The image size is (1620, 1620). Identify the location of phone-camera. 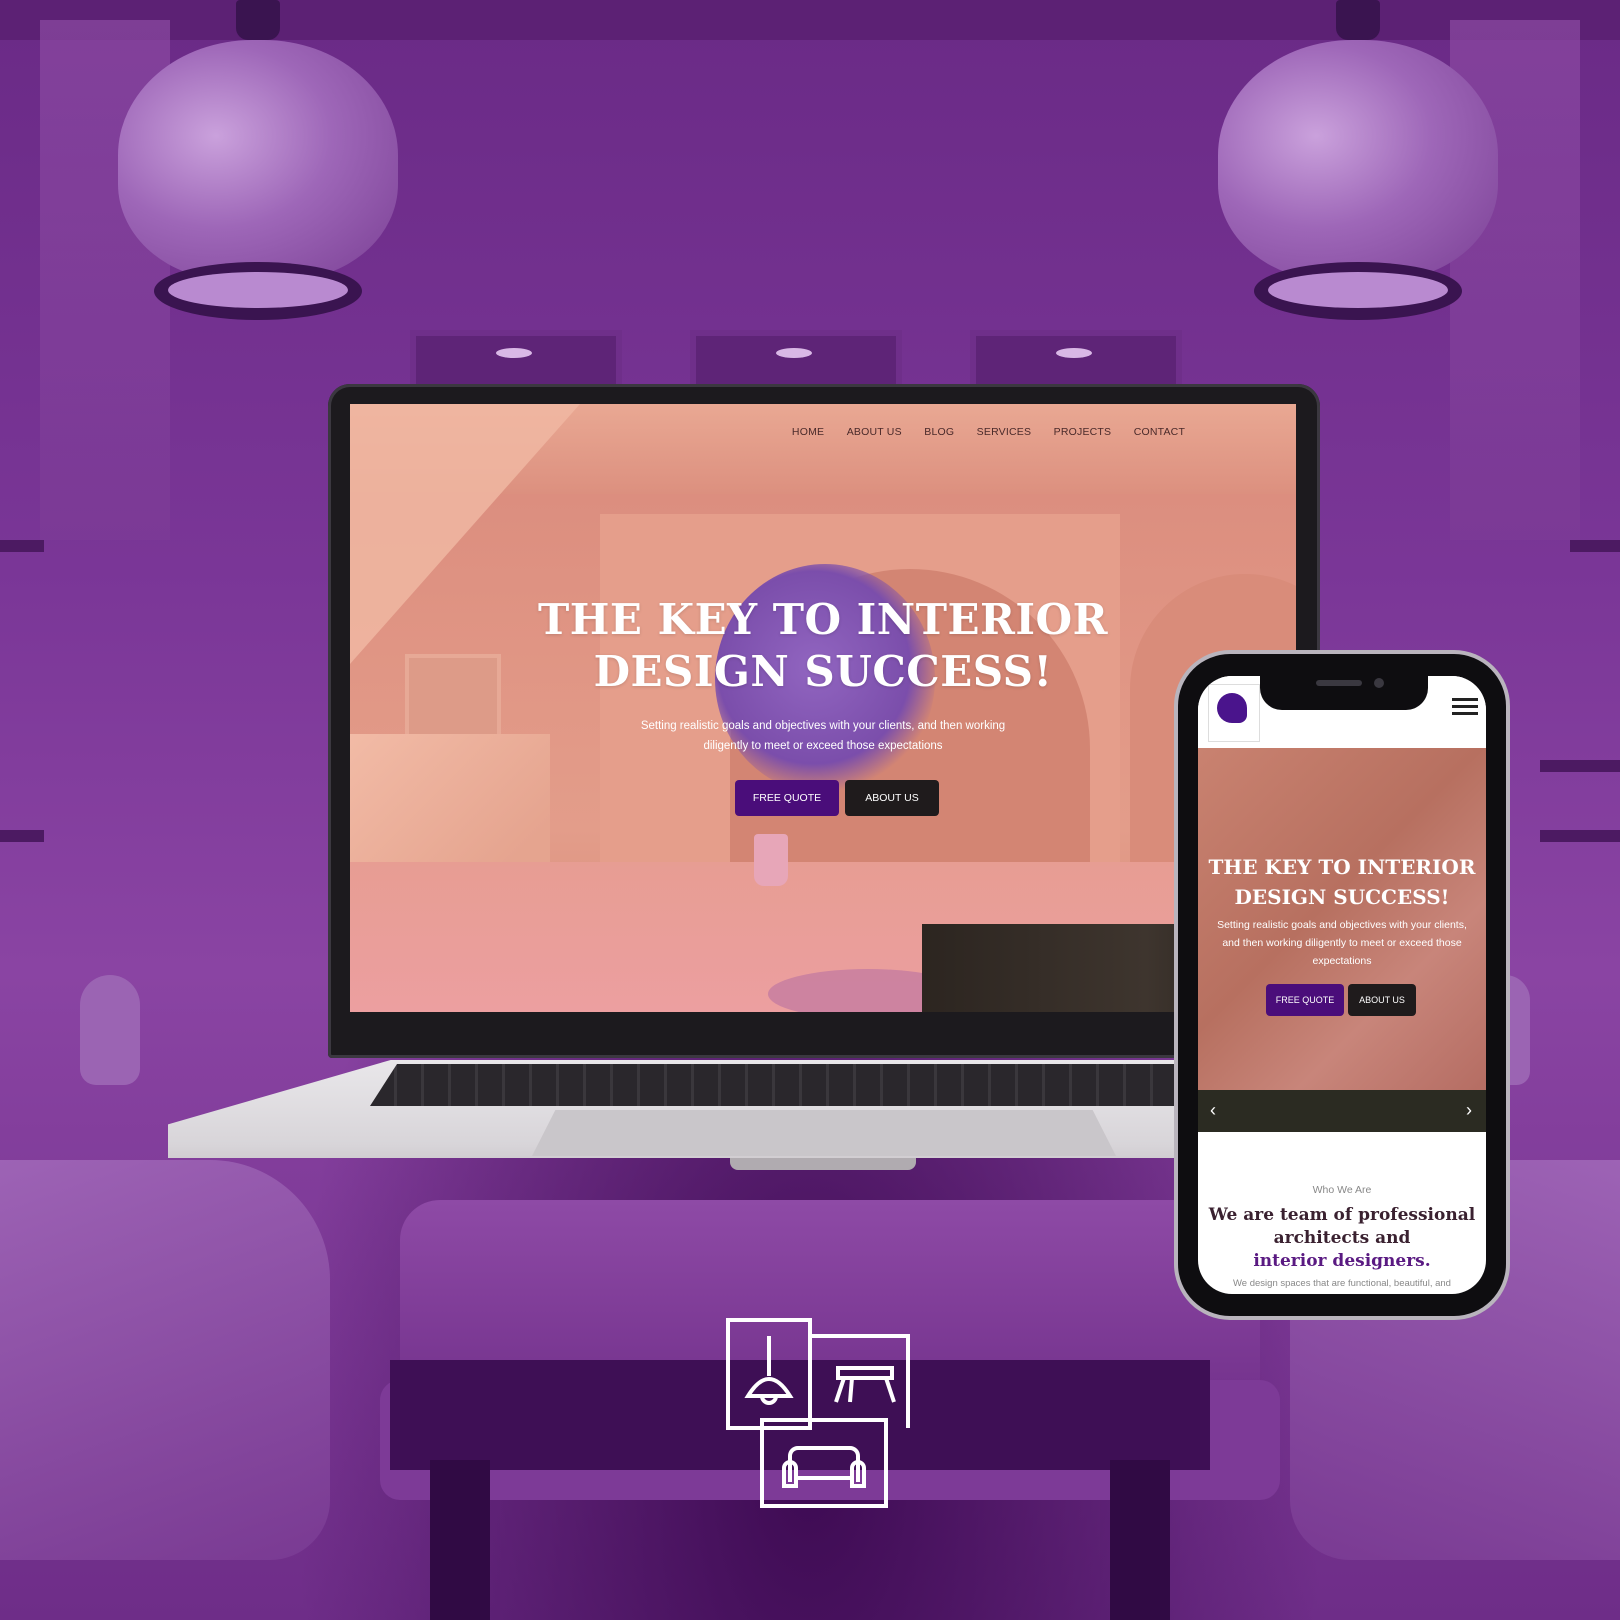
(1379, 683).